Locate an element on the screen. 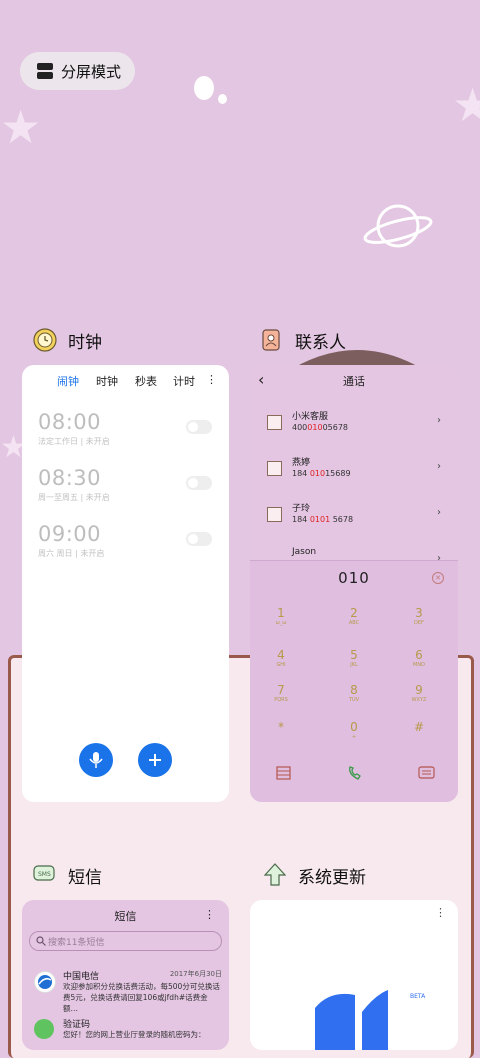 The width and height of the screenshot is (480, 1058). search-placeholder: 搜索11条短信 is located at coordinates (76, 942).